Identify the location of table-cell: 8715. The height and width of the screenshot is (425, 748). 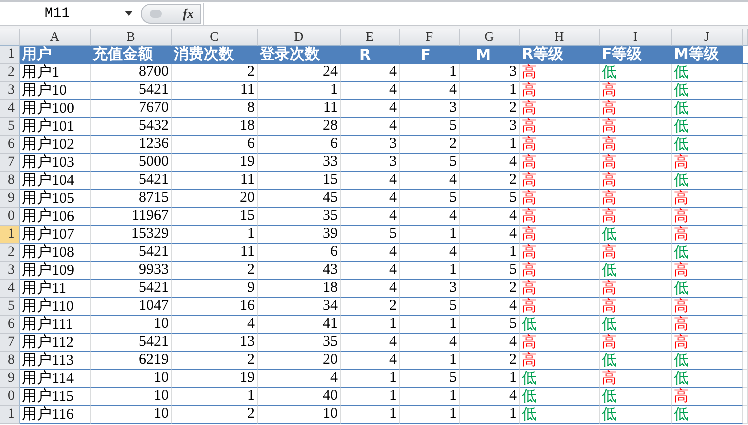
(131, 199).